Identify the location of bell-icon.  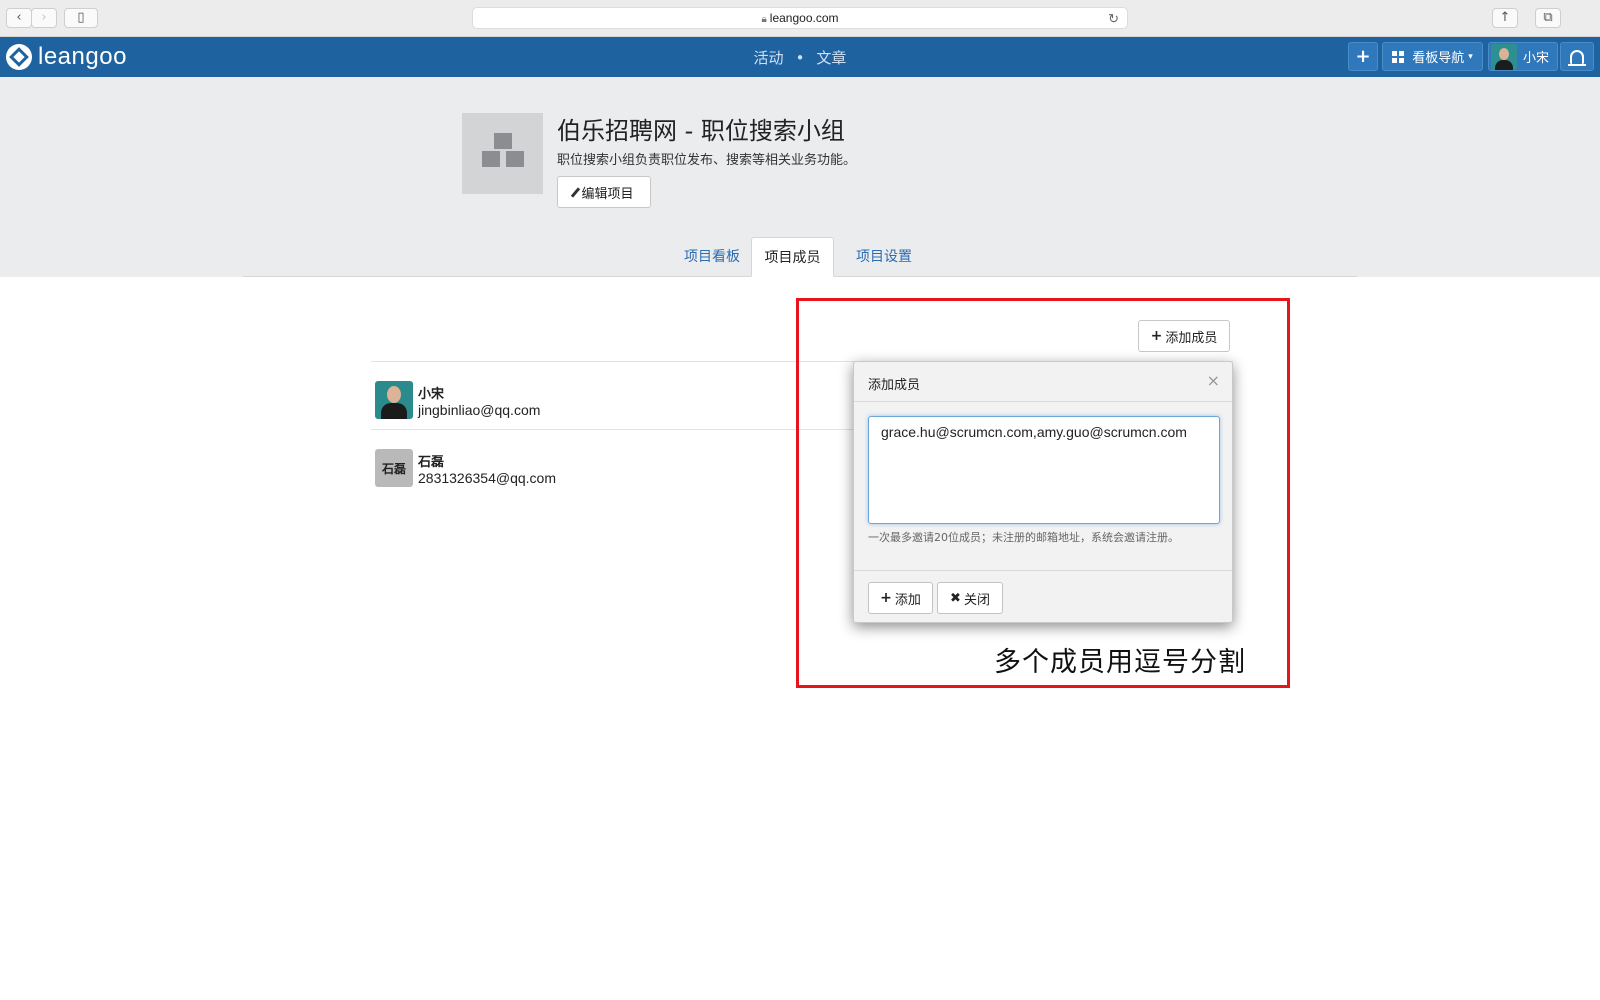
(1577, 57).